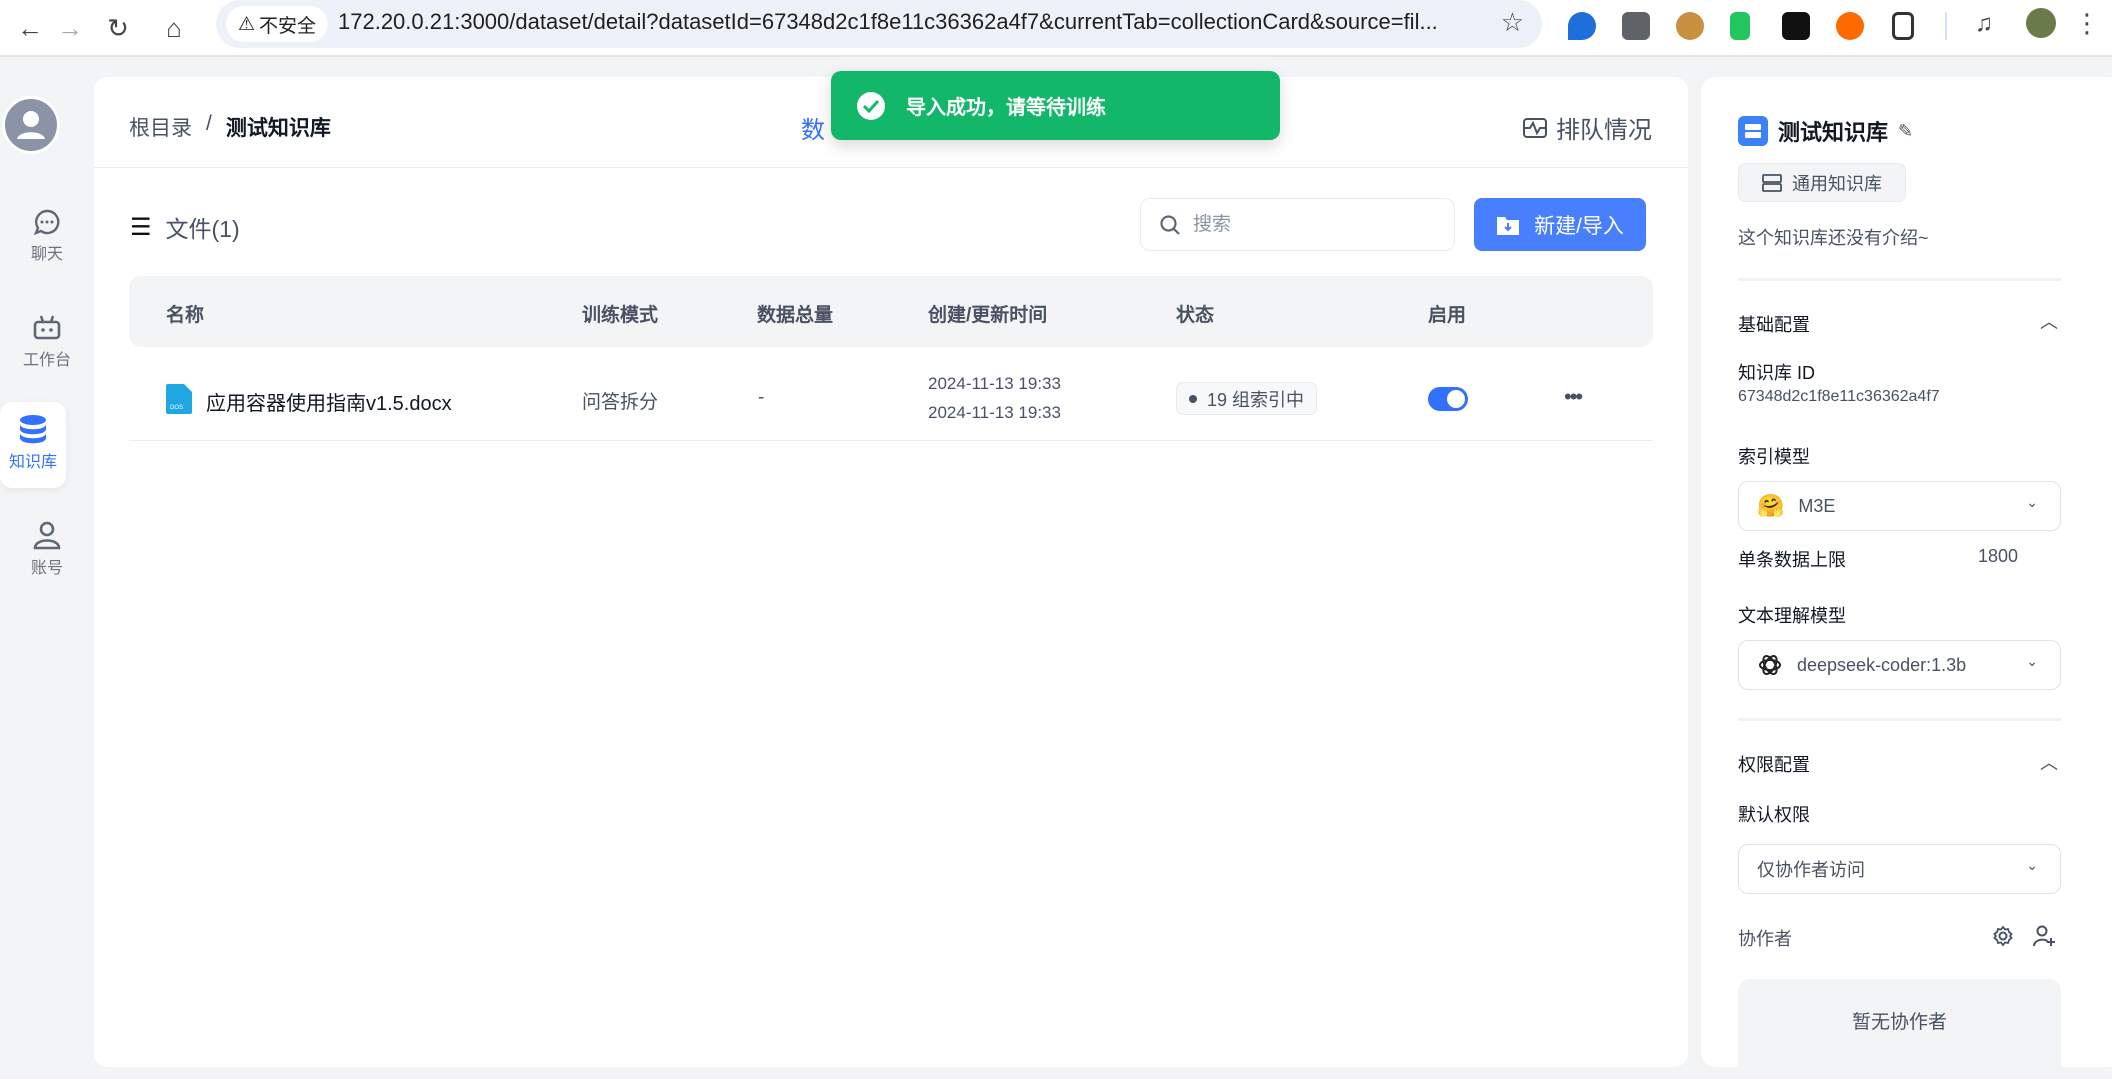 This screenshot has width=2112, height=1079. I want to click on default-permission-value: 仅协作者访问, so click(1811, 870).